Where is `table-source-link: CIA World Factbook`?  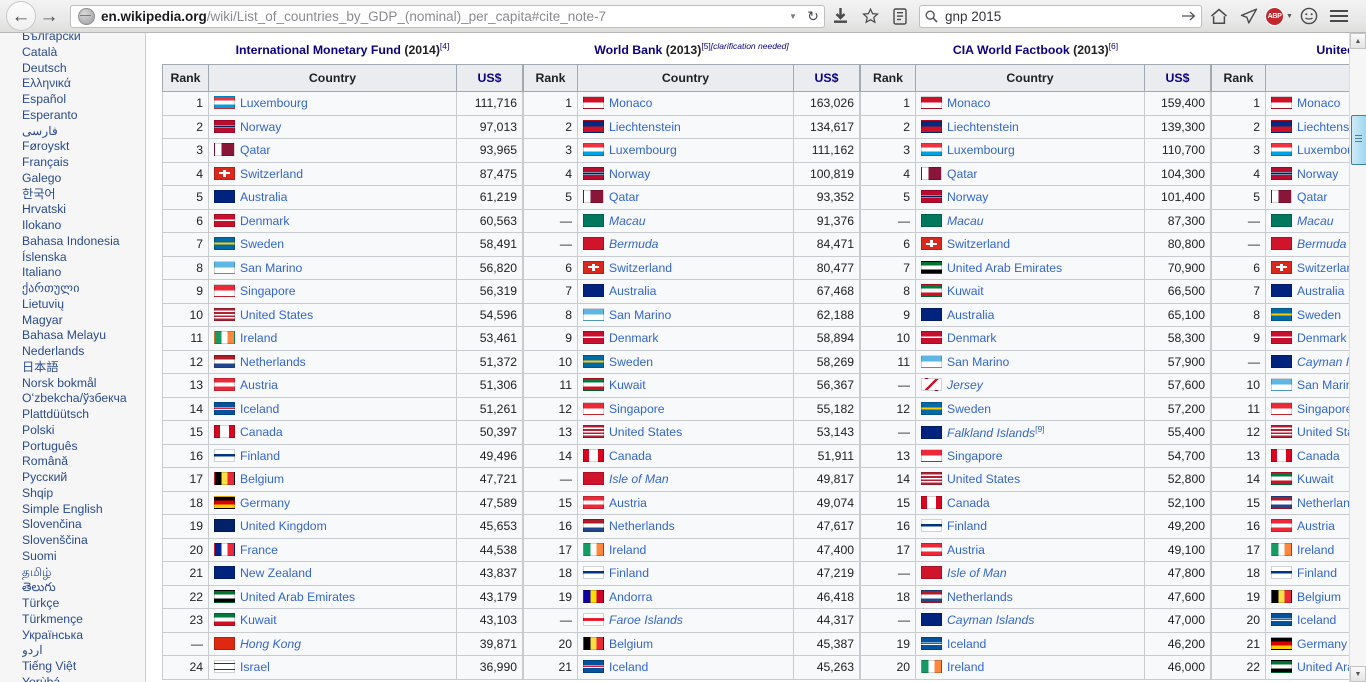
table-source-link: CIA World Factbook is located at coordinates (1011, 50).